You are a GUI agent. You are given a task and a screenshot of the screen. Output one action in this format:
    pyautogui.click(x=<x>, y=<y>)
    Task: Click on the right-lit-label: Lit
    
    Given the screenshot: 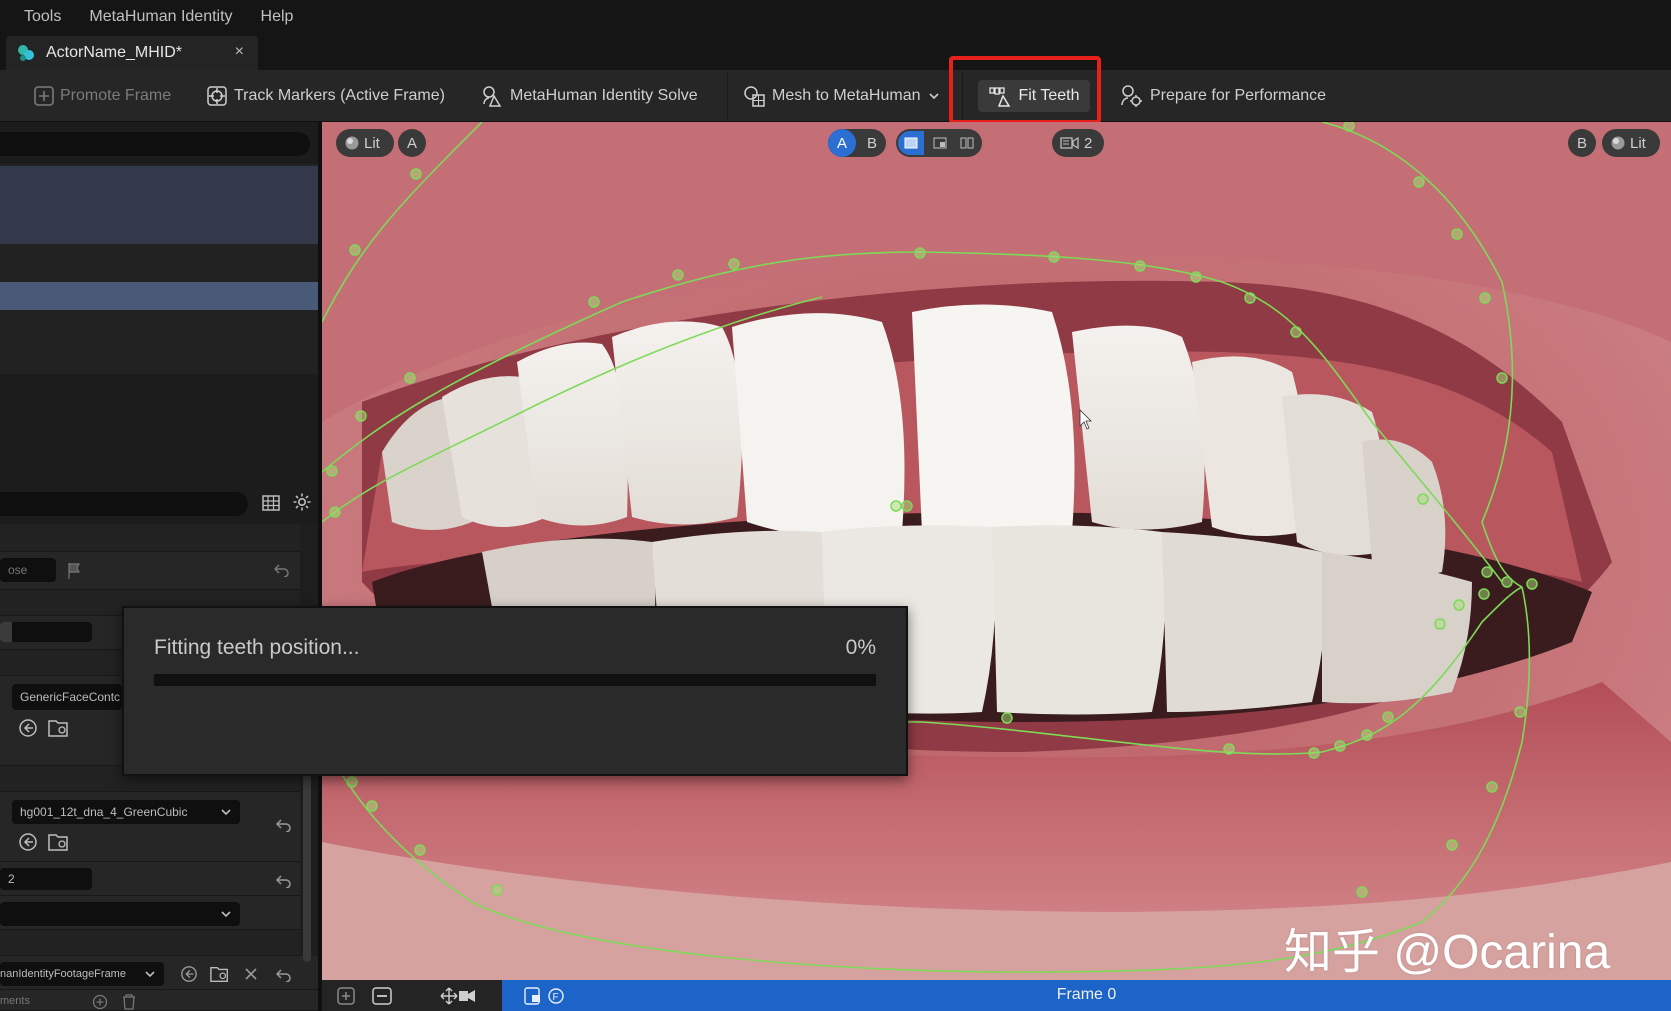 What is the action you would take?
    pyautogui.click(x=1638, y=143)
    